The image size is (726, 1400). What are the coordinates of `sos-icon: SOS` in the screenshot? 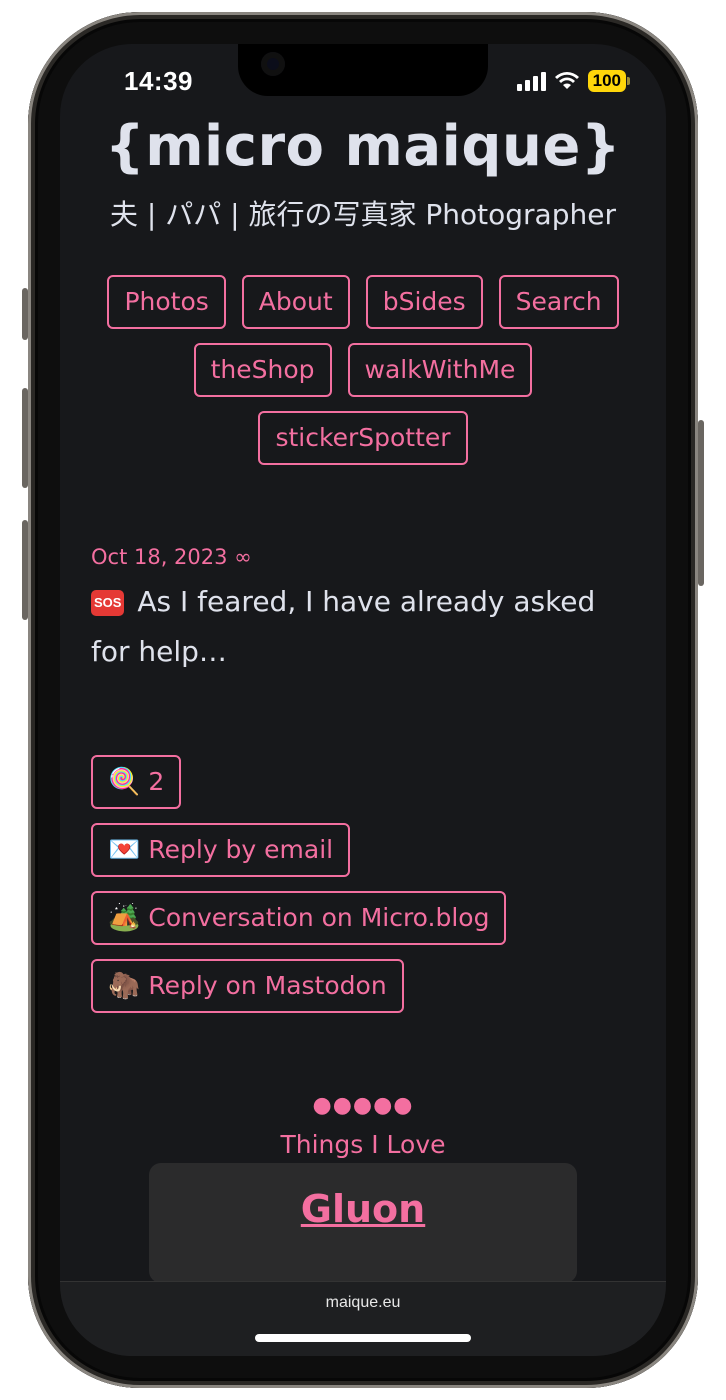 It's located at (108, 603).